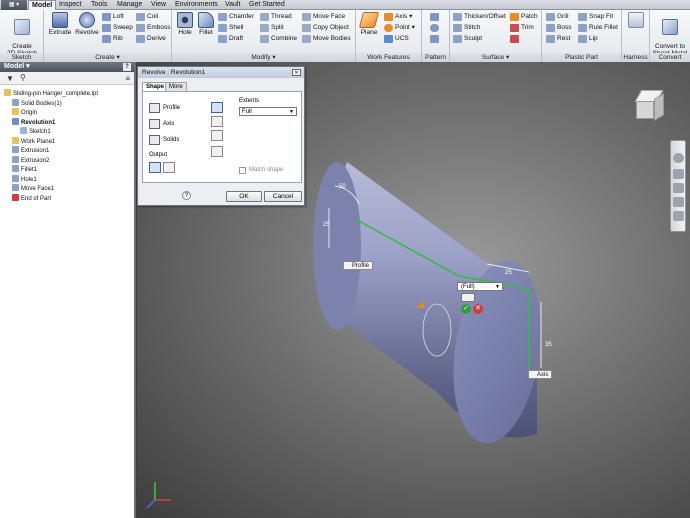  I want to click on trim-button: Trim, so click(522, 28).